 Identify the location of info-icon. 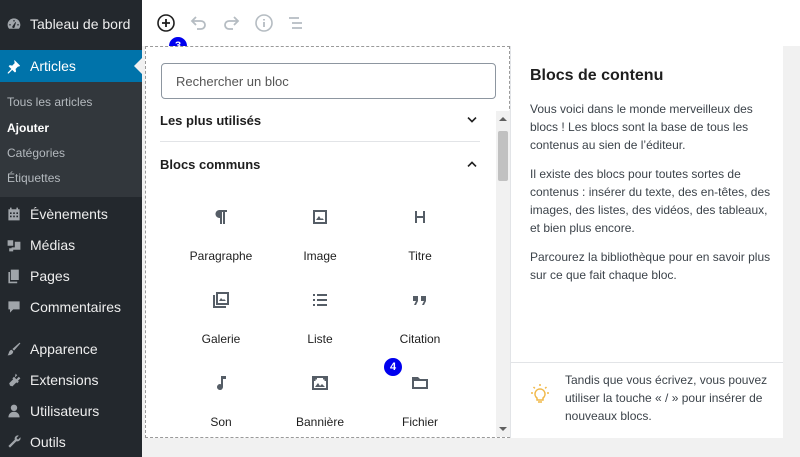
(264, 23).